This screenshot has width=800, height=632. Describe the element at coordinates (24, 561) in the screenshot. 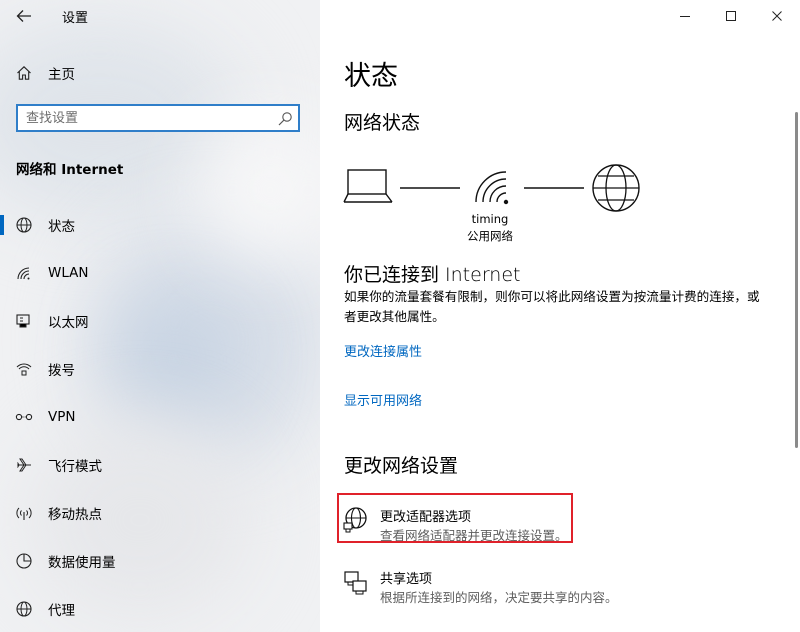

I see `data-usage-icon` at that location.